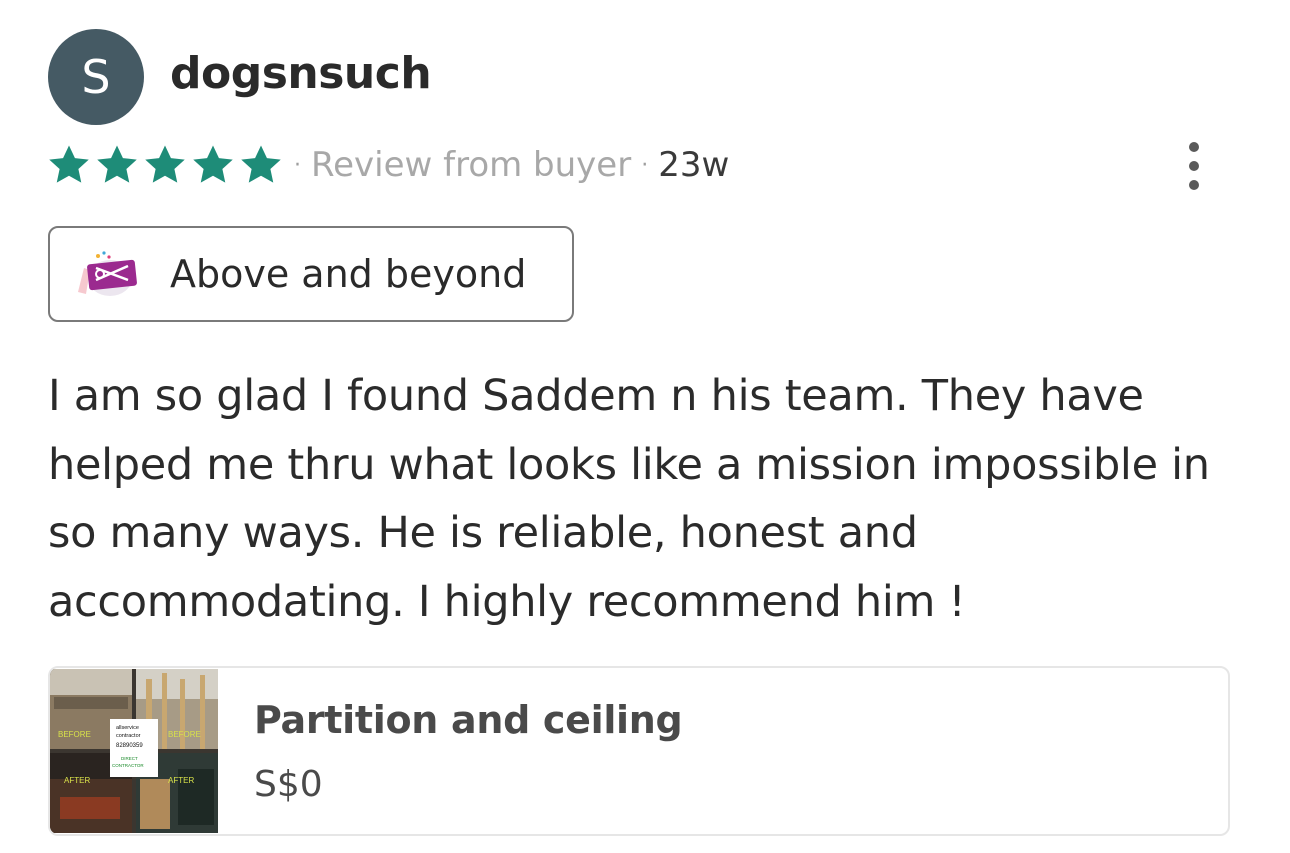 The height and width of the screenshot is (853, 1290). Describe the element at coordinates (450, 751) in the screenshot. I see `item-info: Partition and ceiling S$0` at that location.